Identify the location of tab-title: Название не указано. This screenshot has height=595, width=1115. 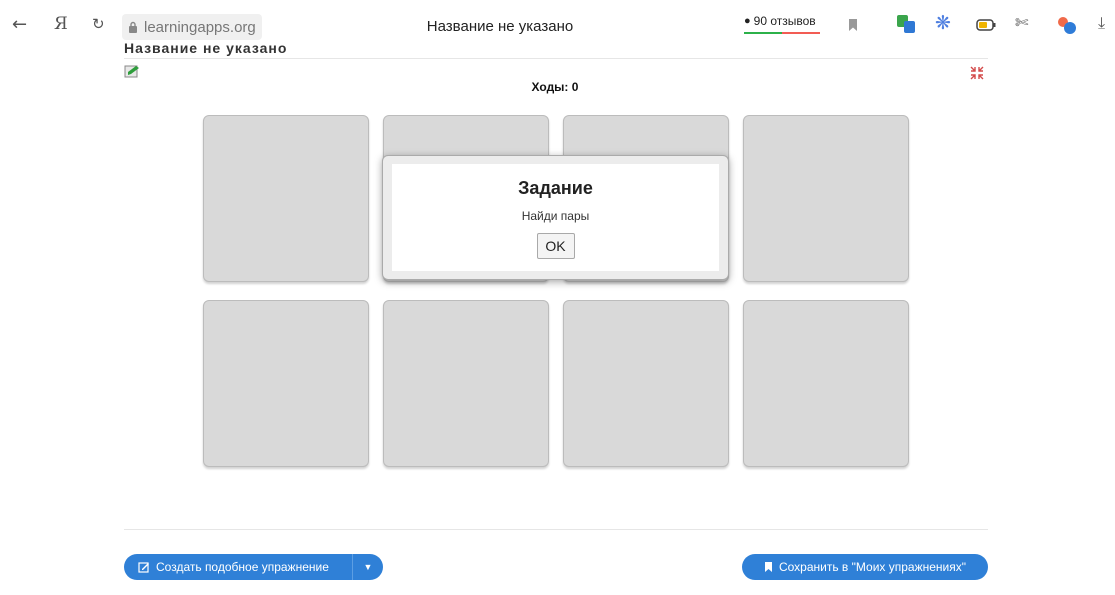
(500, 26).